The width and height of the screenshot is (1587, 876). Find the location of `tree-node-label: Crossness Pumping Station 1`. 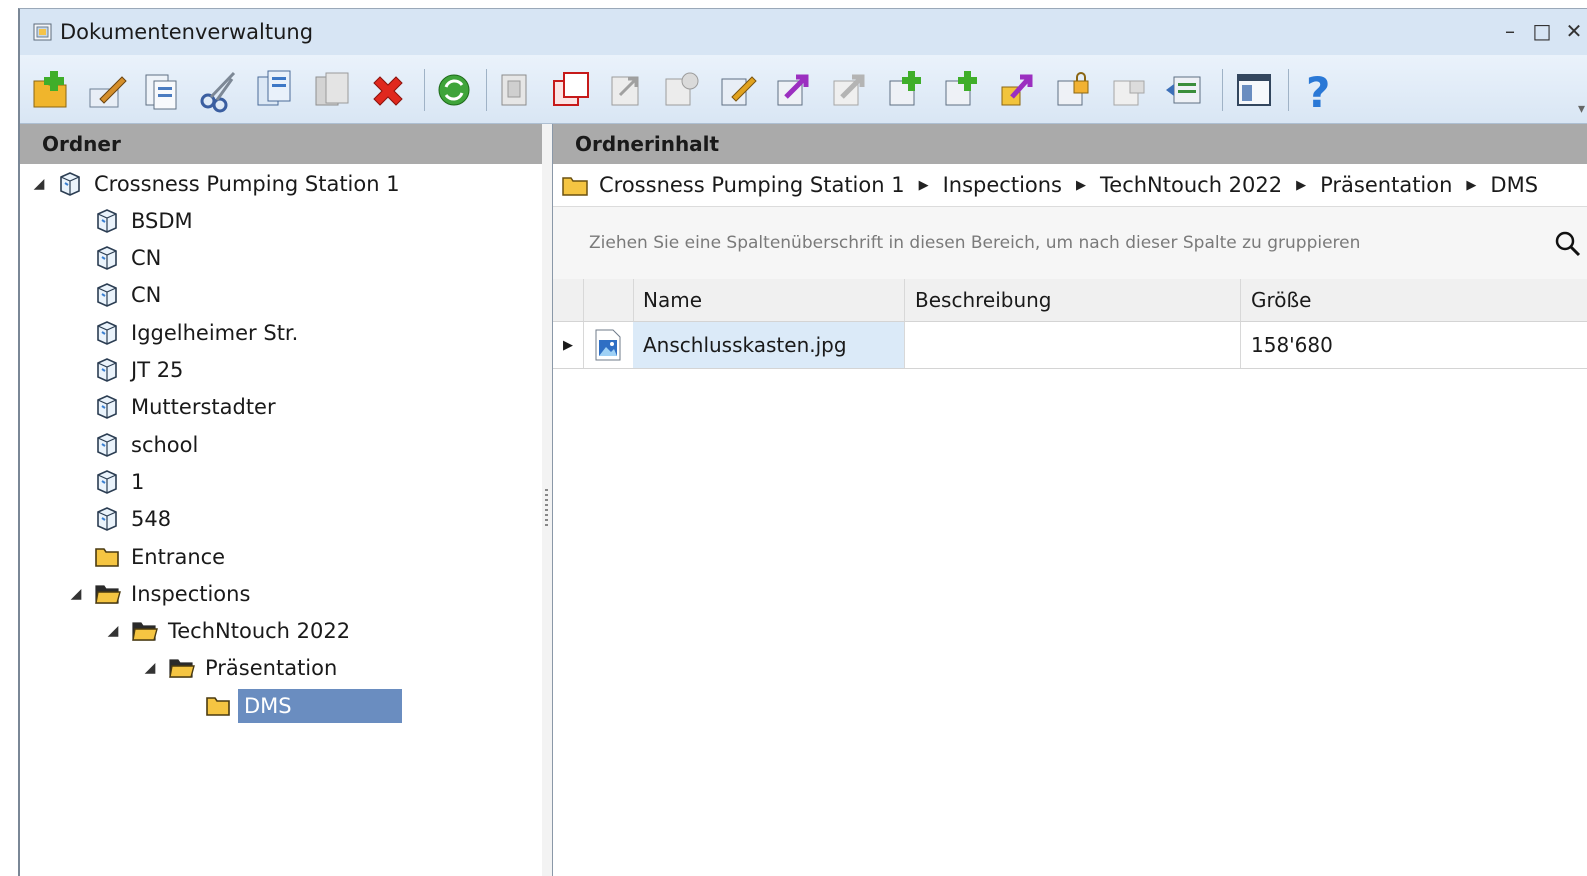

tree-node-label: Crossness Pumping Station 1 is located at coordinates (247, 183).